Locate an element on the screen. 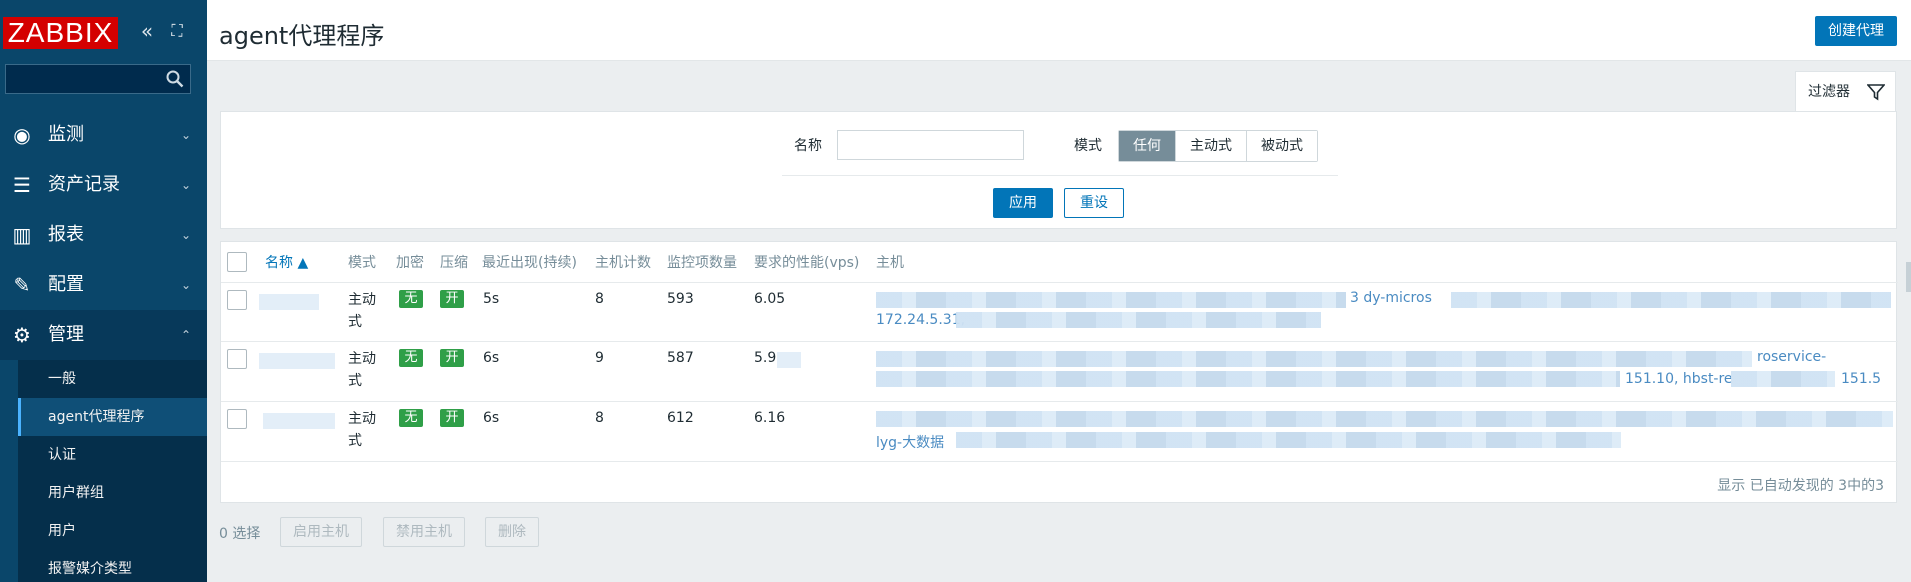  nav-inventory: ☰ 资产记录 ⌄ is located at coordinates (103, 185).